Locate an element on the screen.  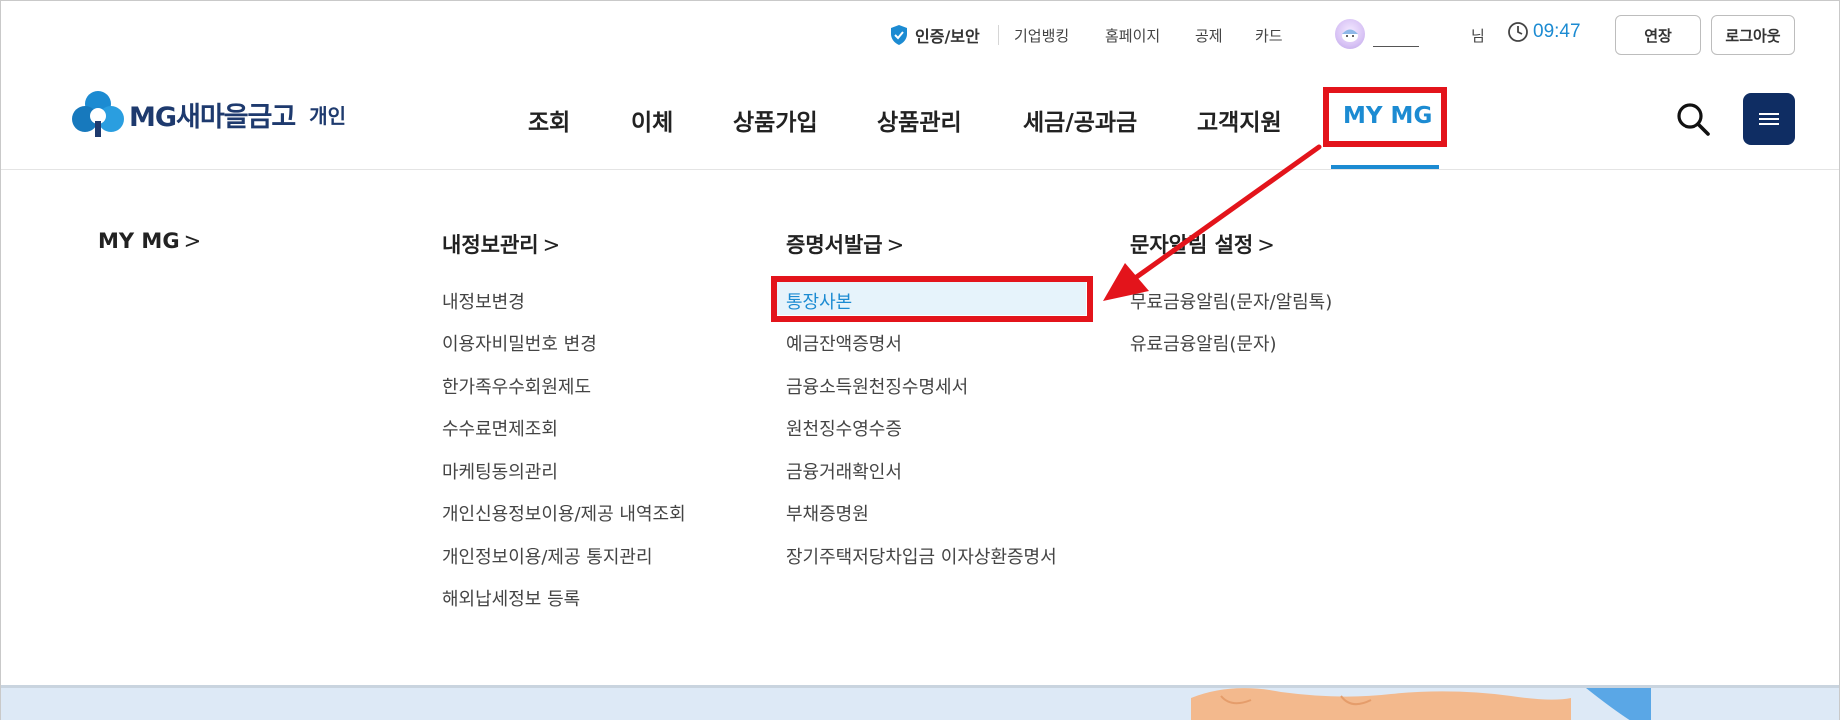
hamburger-menu-button is located at coordinates (1769, 119).